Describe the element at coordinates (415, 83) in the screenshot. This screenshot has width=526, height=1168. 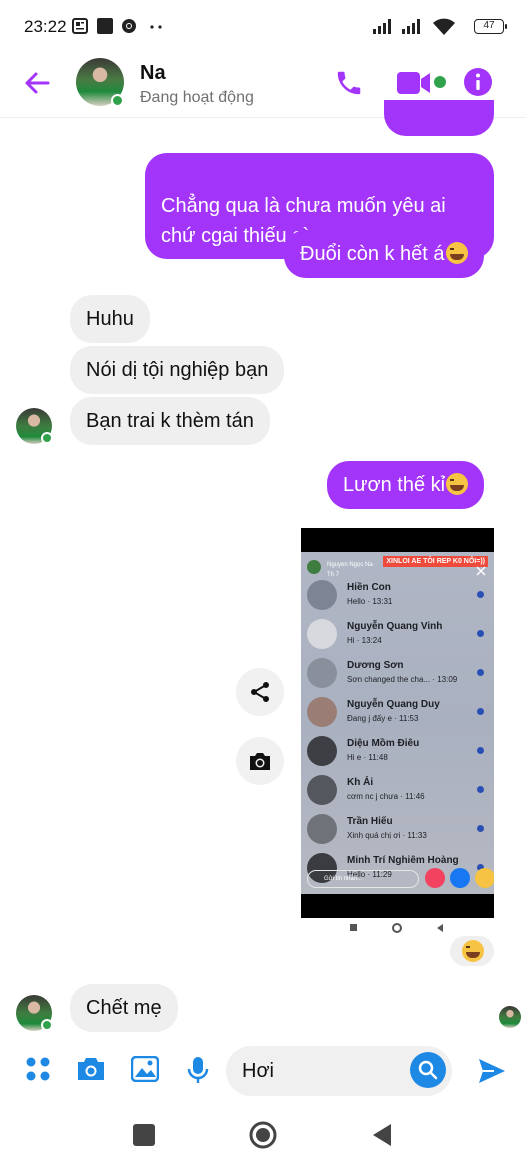
I see `video-call-icon` at that location.